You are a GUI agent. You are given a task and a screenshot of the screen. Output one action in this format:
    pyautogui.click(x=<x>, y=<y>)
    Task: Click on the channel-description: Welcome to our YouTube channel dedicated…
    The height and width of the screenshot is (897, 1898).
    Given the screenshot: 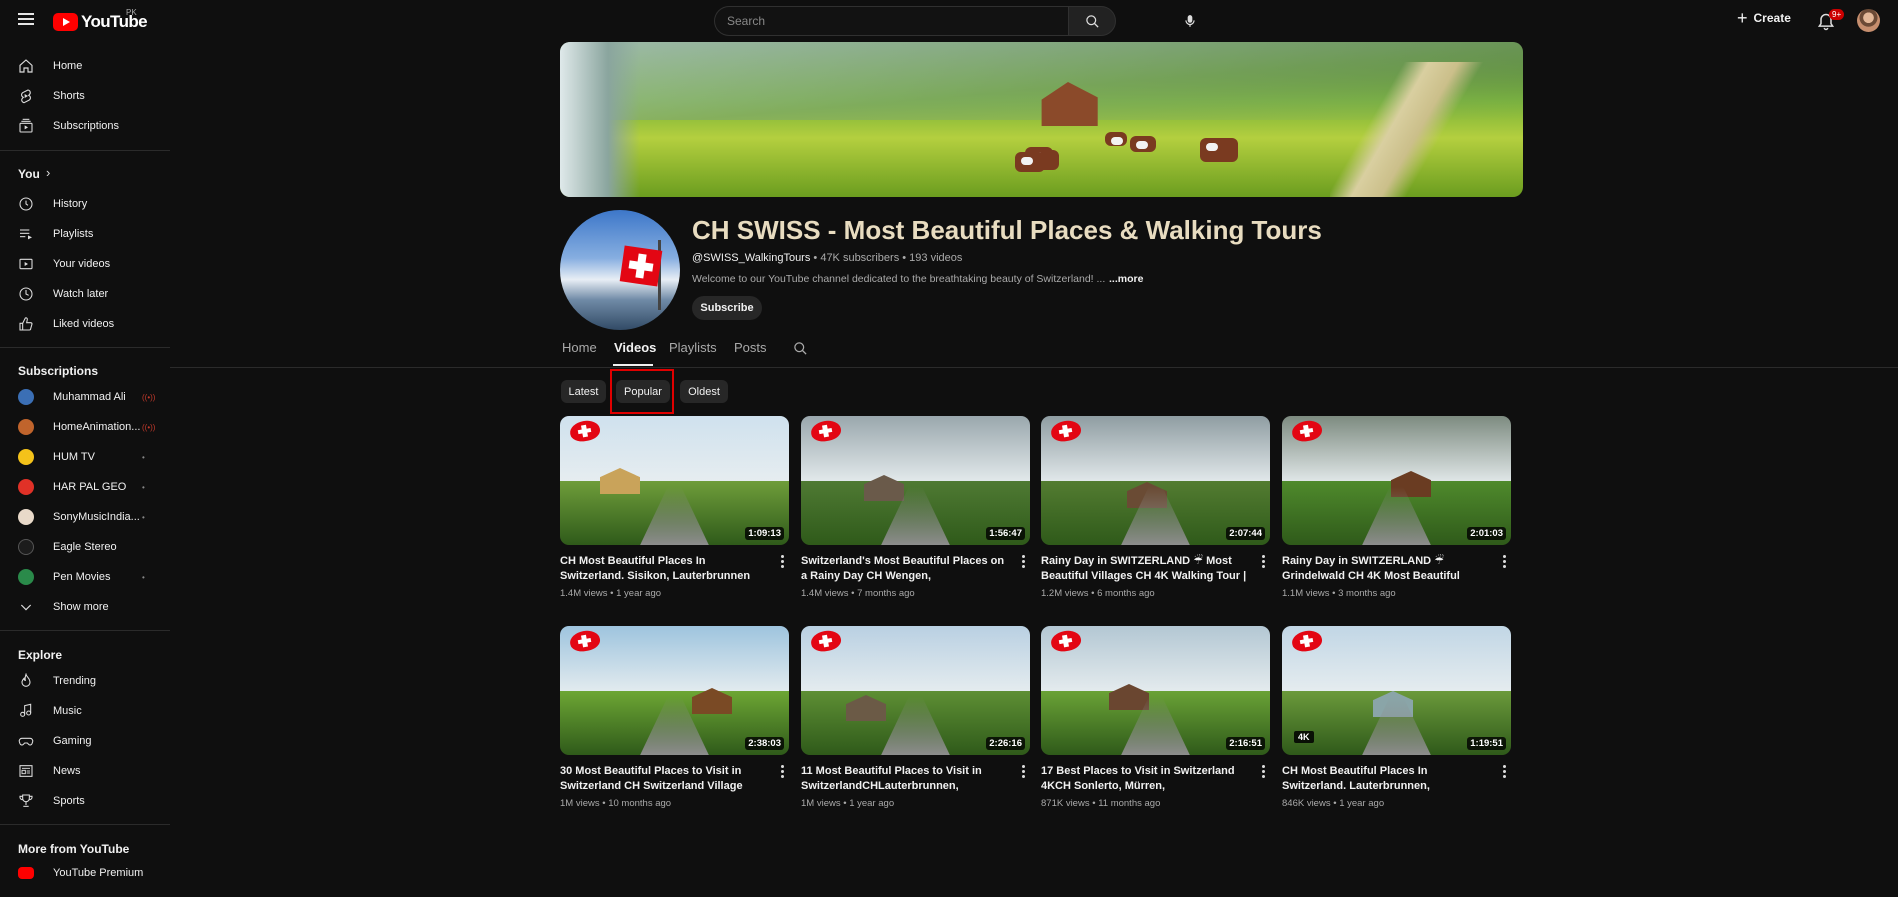 What is the action you would take?
    pyautogui.click(x=898, y=279)
    